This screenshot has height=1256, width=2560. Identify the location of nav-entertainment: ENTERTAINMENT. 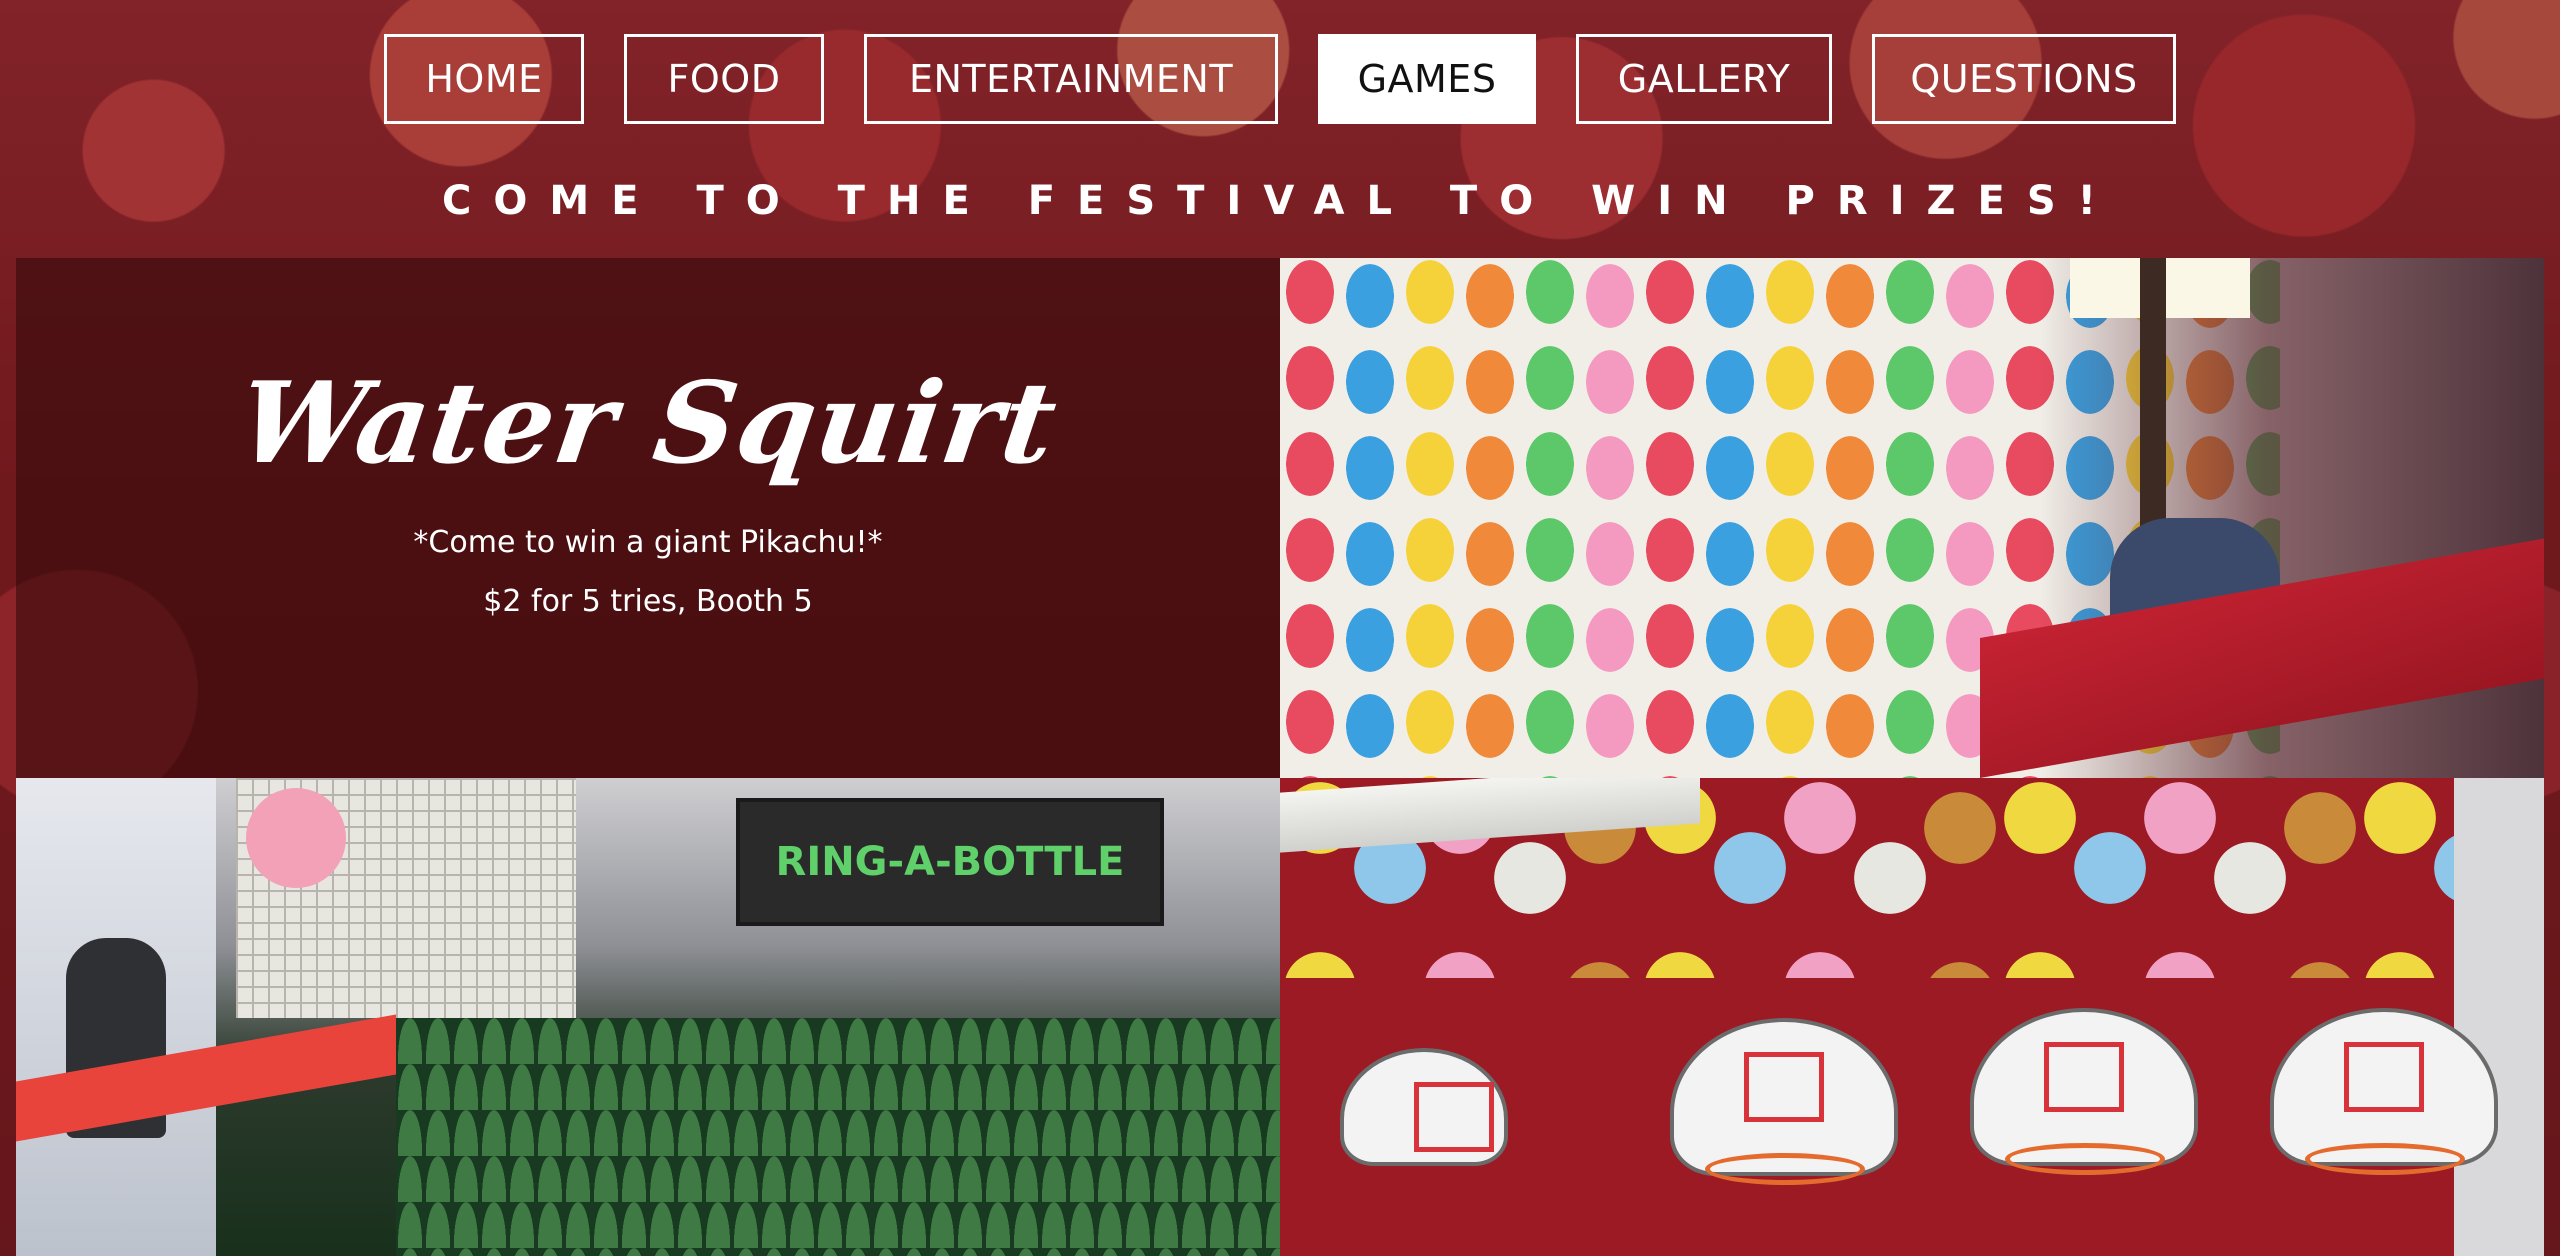
(1071, 79).